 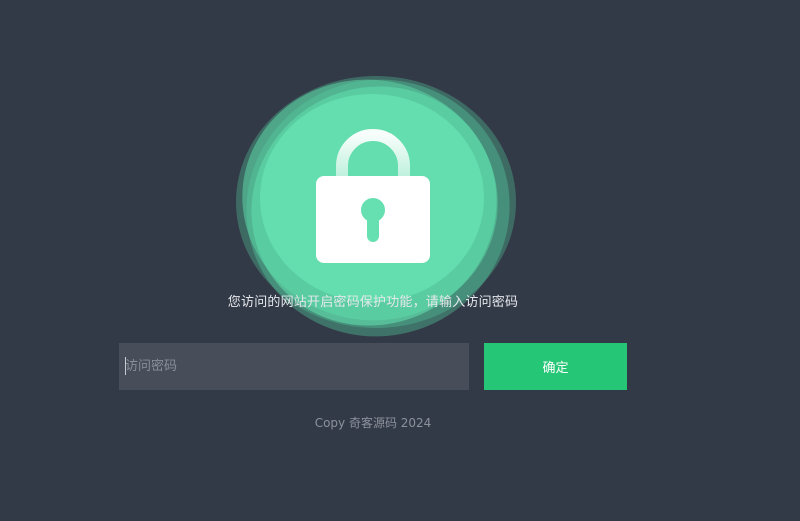 I want to click on copyright-footer: Copy 奇客源码 2024, so click(x=373, y=423).